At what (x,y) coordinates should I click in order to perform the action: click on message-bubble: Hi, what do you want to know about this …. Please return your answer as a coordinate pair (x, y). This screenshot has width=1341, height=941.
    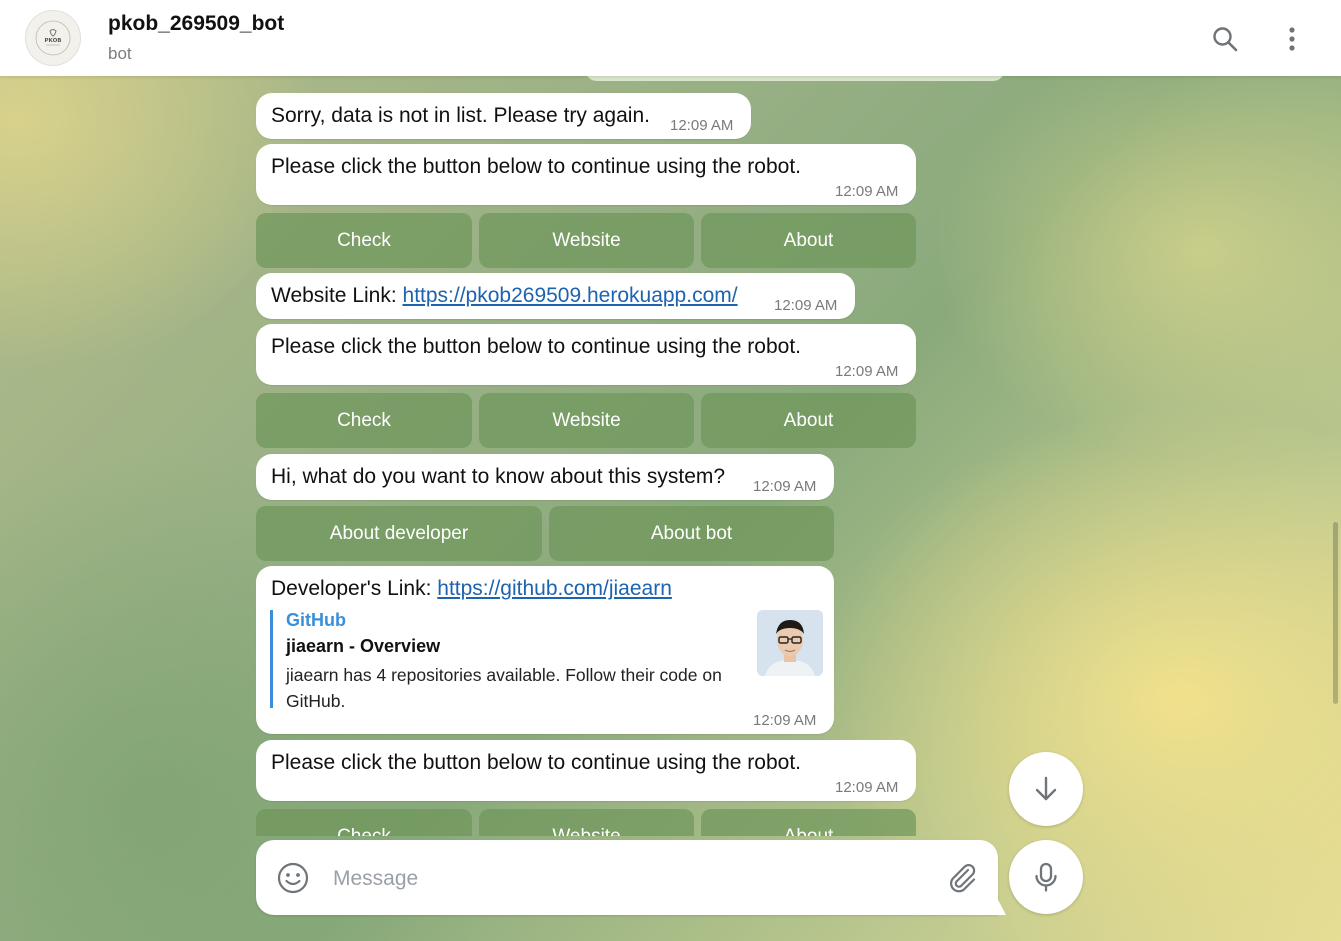
    Looking at the image, I should click on (545, 477).